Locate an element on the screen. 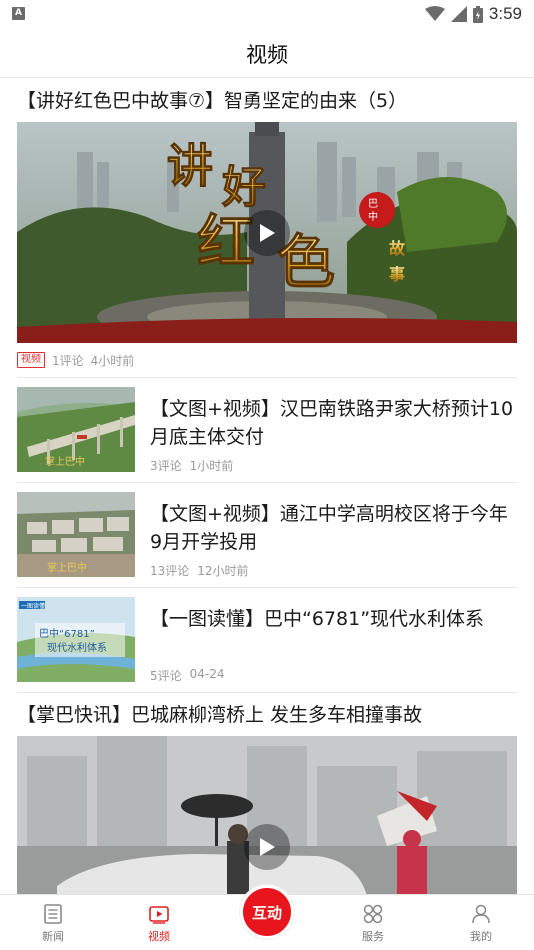 The width and height of the screenshot is (534, 950). item-thumbnail: 一图读懂 巴中“6781” 现代水利体系 is located at coordinates (76, 639).